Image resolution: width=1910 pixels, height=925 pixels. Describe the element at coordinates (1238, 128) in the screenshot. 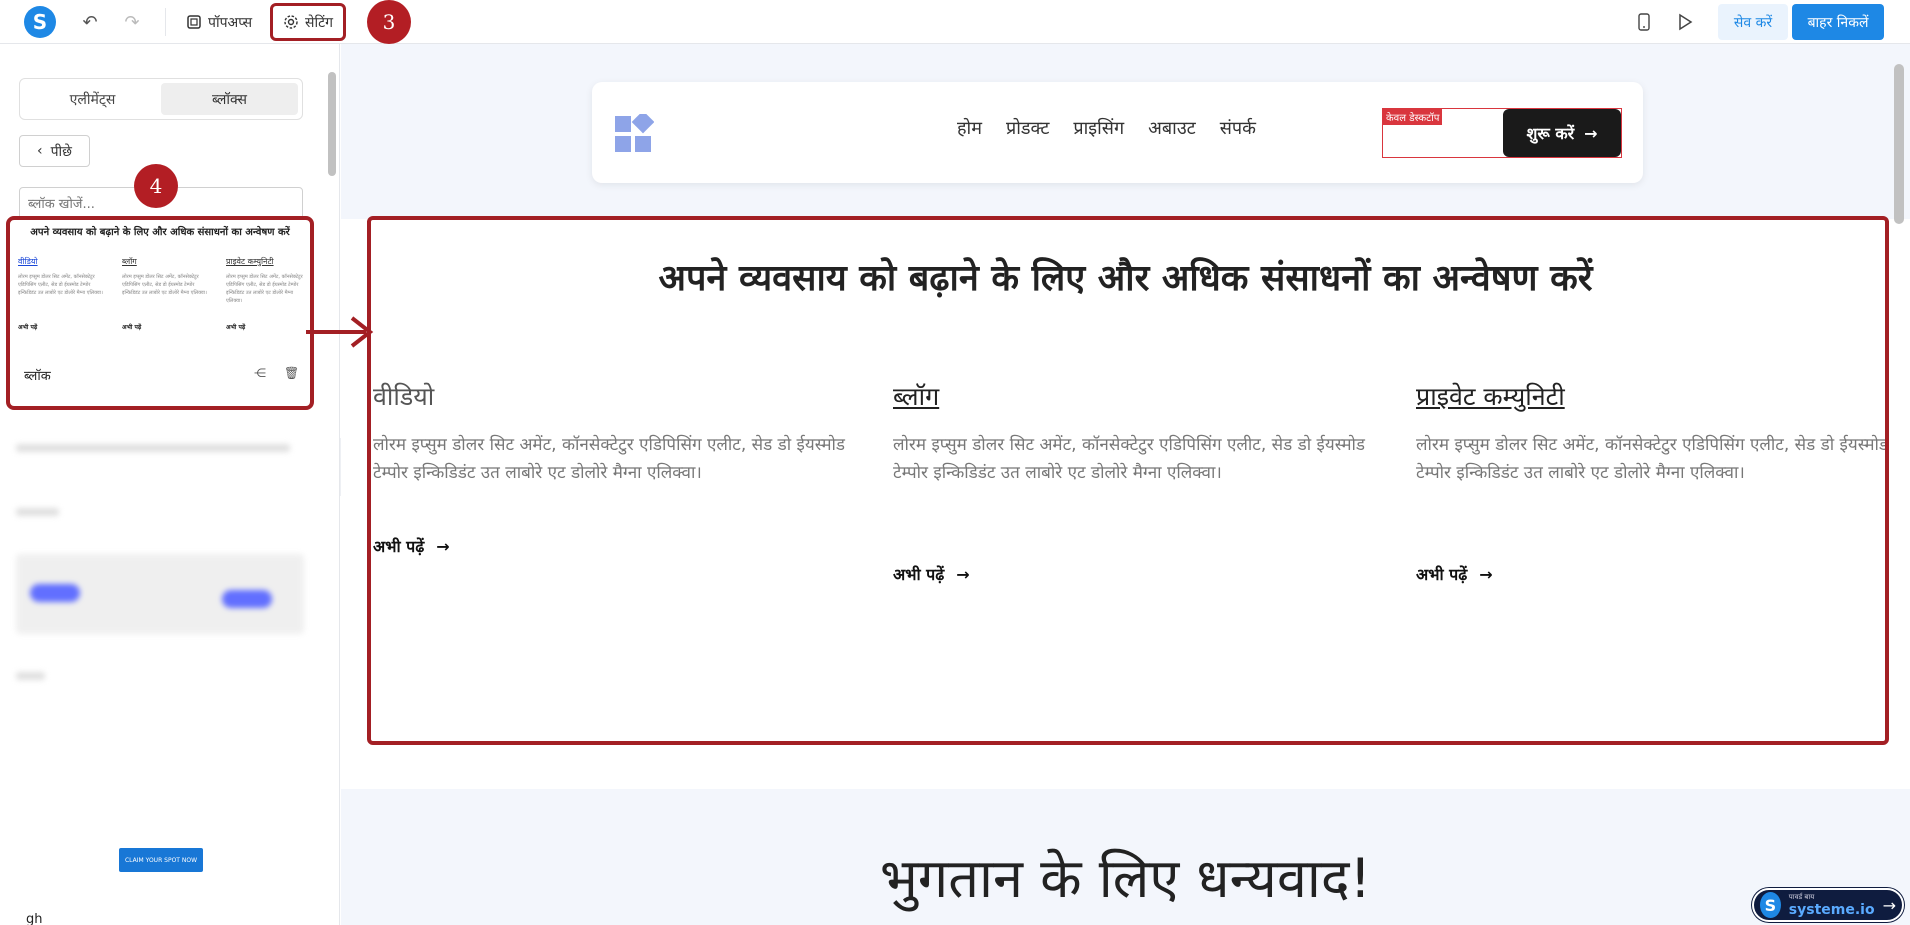

I see `nav-link-contact: संपर्क` at that location.